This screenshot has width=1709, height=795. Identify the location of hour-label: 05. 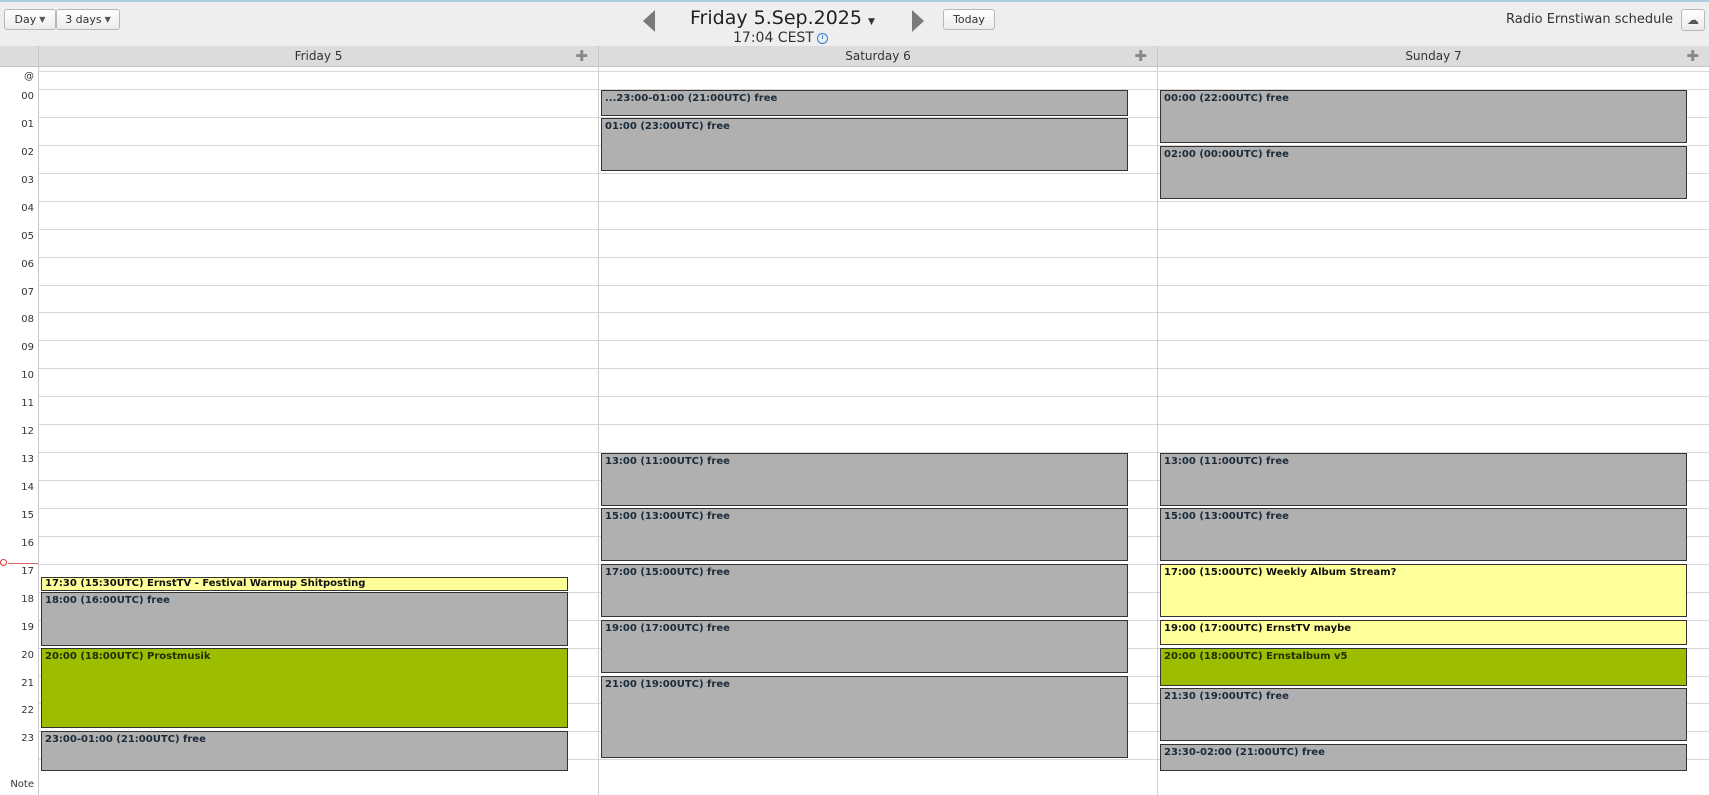
(27, 236).